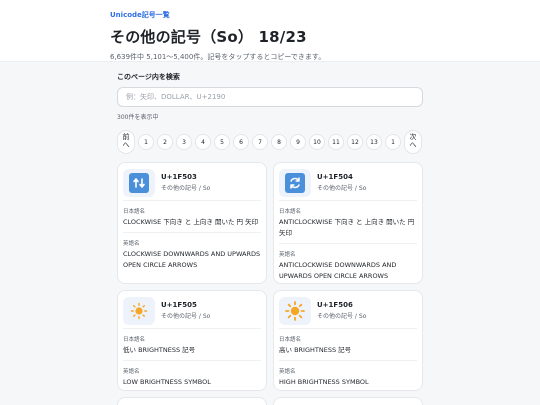 The width and height of the screenshot is (540, 405). I want to click on page-button-5: 5, so click(222, 142).